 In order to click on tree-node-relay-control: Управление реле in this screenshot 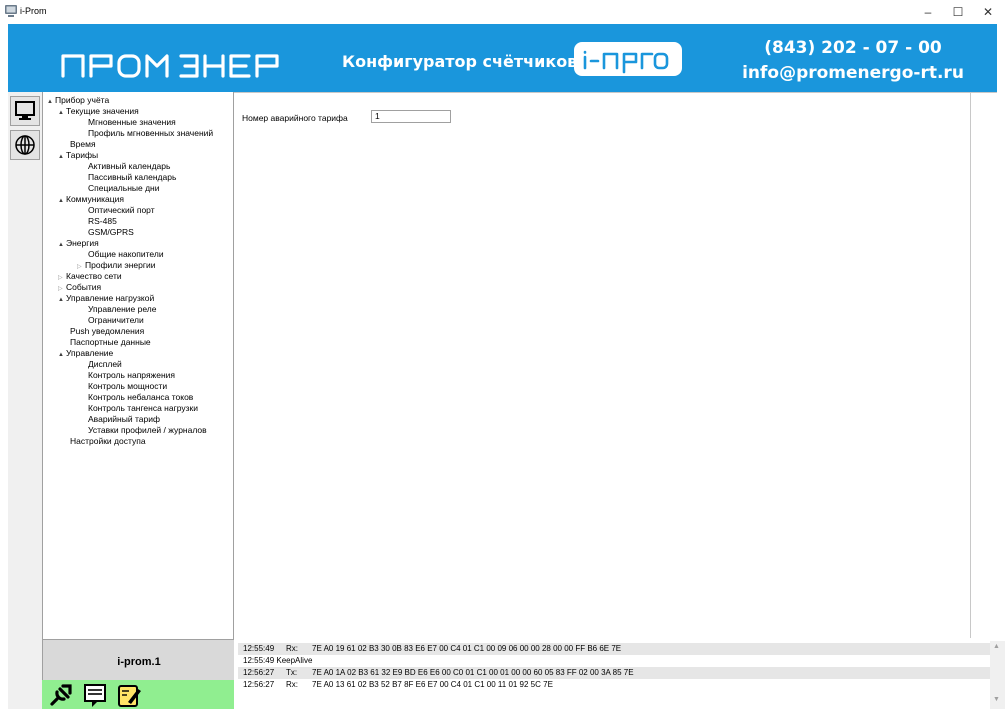, I will do `click(122, 309)`.